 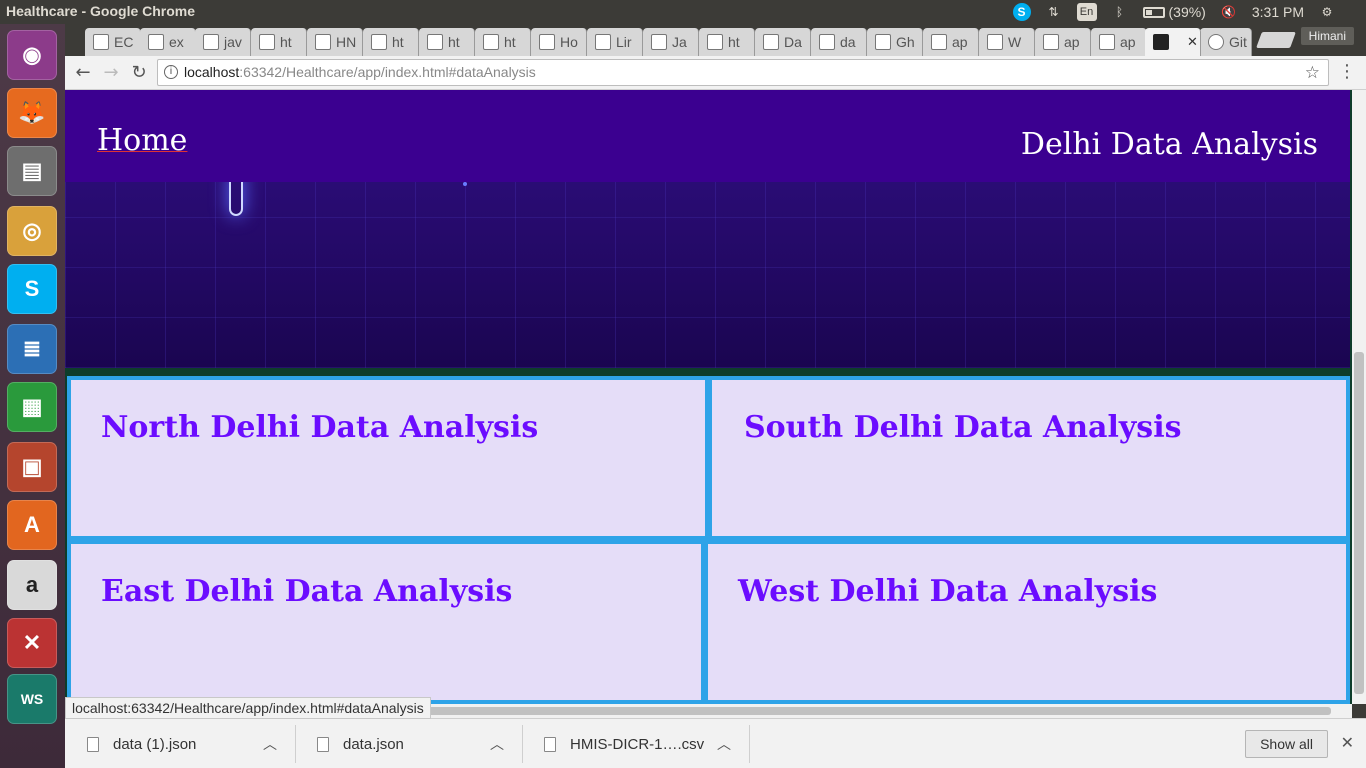 I want to click on github-favicon-icon, so click(x=1216, y=42).